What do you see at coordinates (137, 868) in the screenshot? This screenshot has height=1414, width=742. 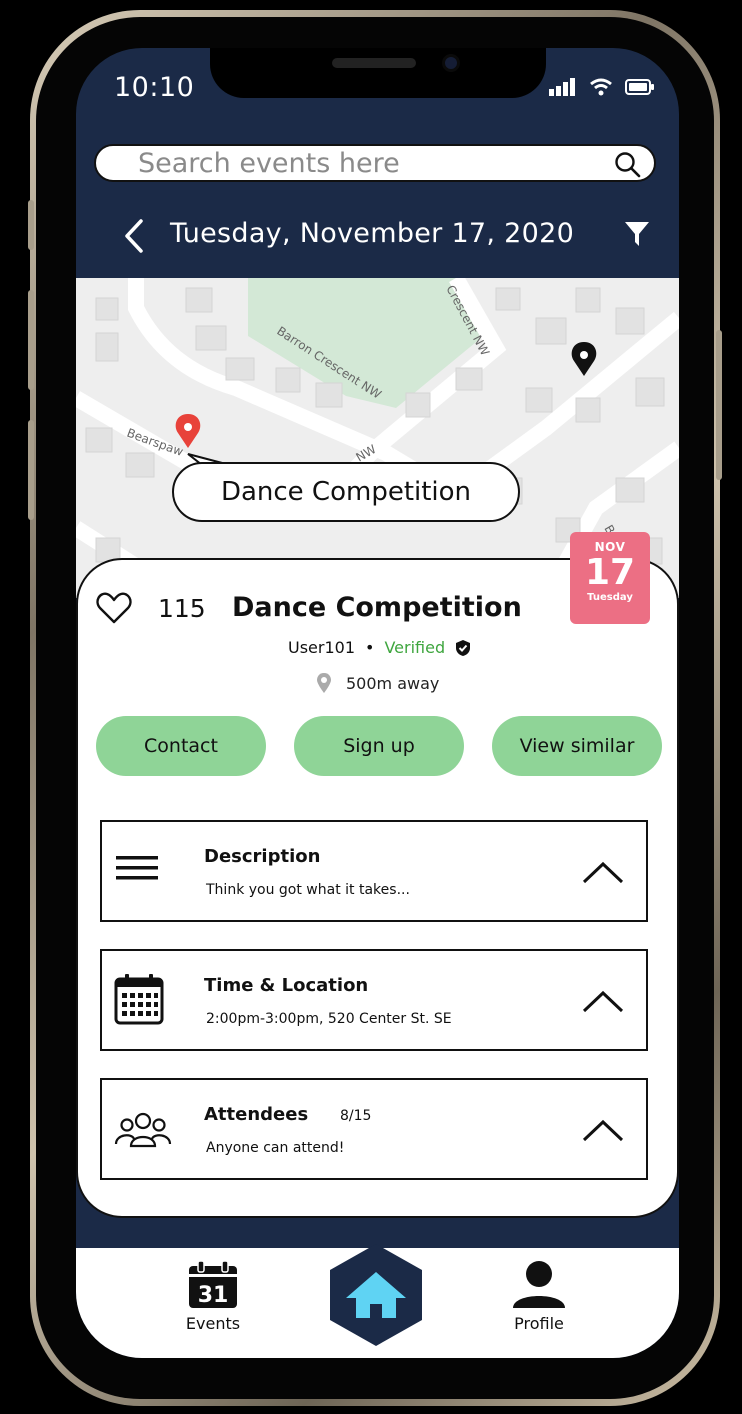 I see `menu-lines-icon` at bounding box center [137, 868].